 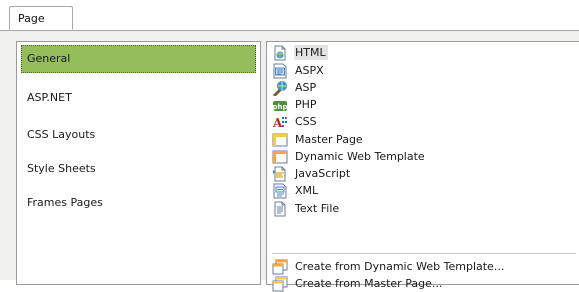 I want to click on category-label: ASP.NET, so click(x=49, y=97).